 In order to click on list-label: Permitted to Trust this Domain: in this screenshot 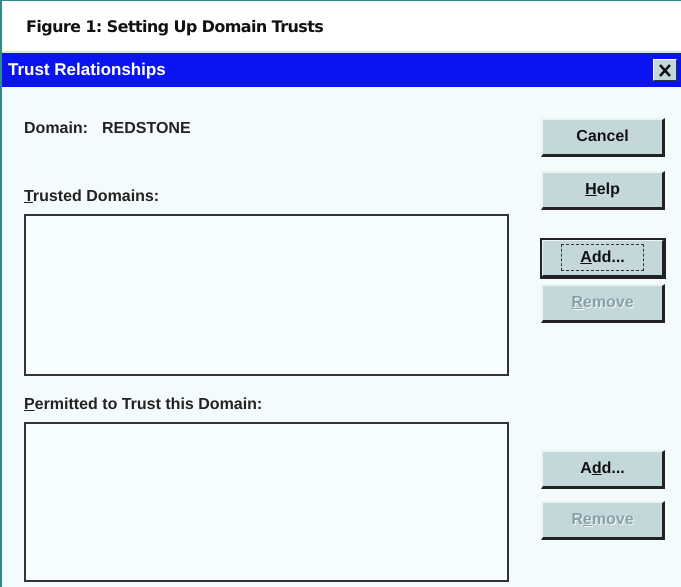, I will do `click(144, 405)`.